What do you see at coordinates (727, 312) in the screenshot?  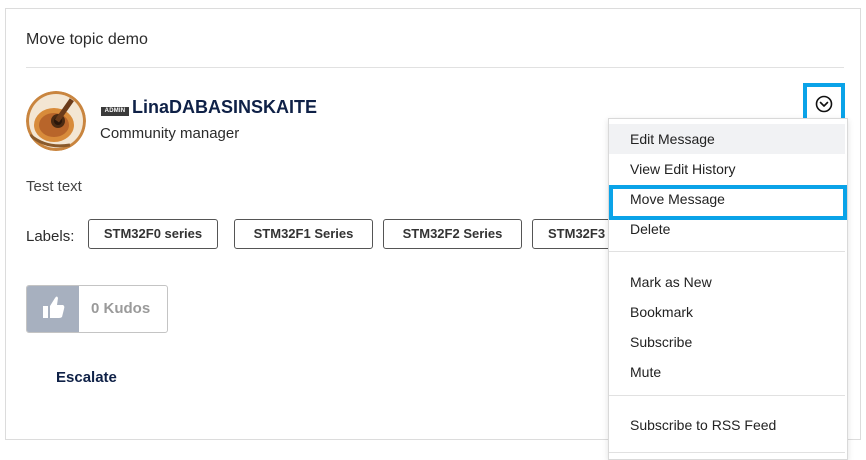 I see `menu-item-bookmark: Bookmark` at bounding box center [727, 312].